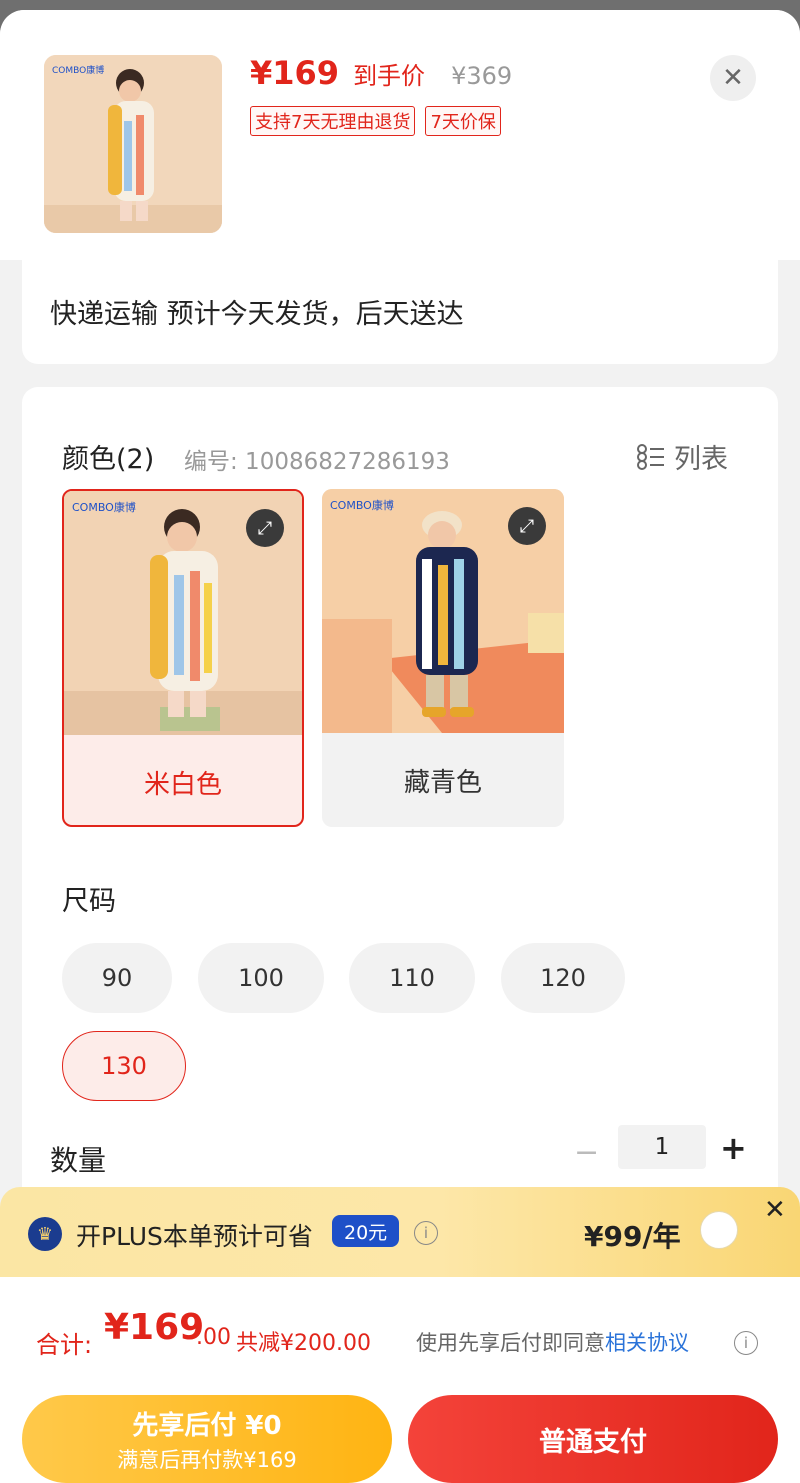 This screenshot has width=800, height=1483. I want to click on total-label: 合计:, so click(64, 1345).